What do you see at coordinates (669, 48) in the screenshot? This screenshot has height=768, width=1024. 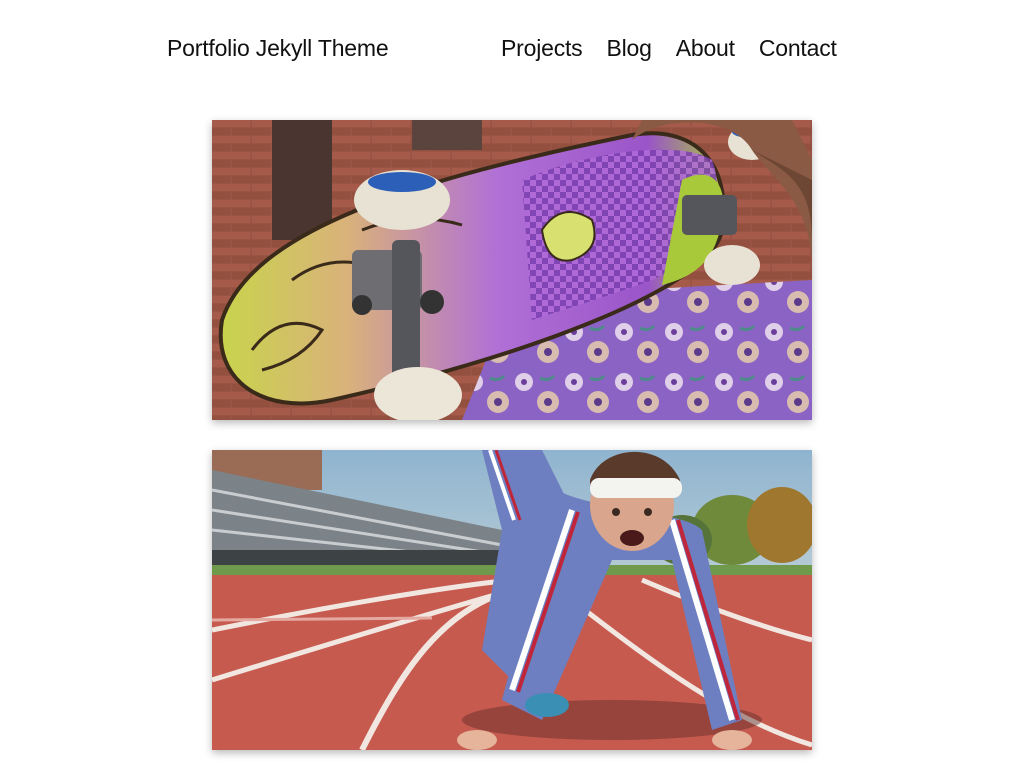 I see `main-nav: Projects Blog About Contact` at bounding box center [669, 48].